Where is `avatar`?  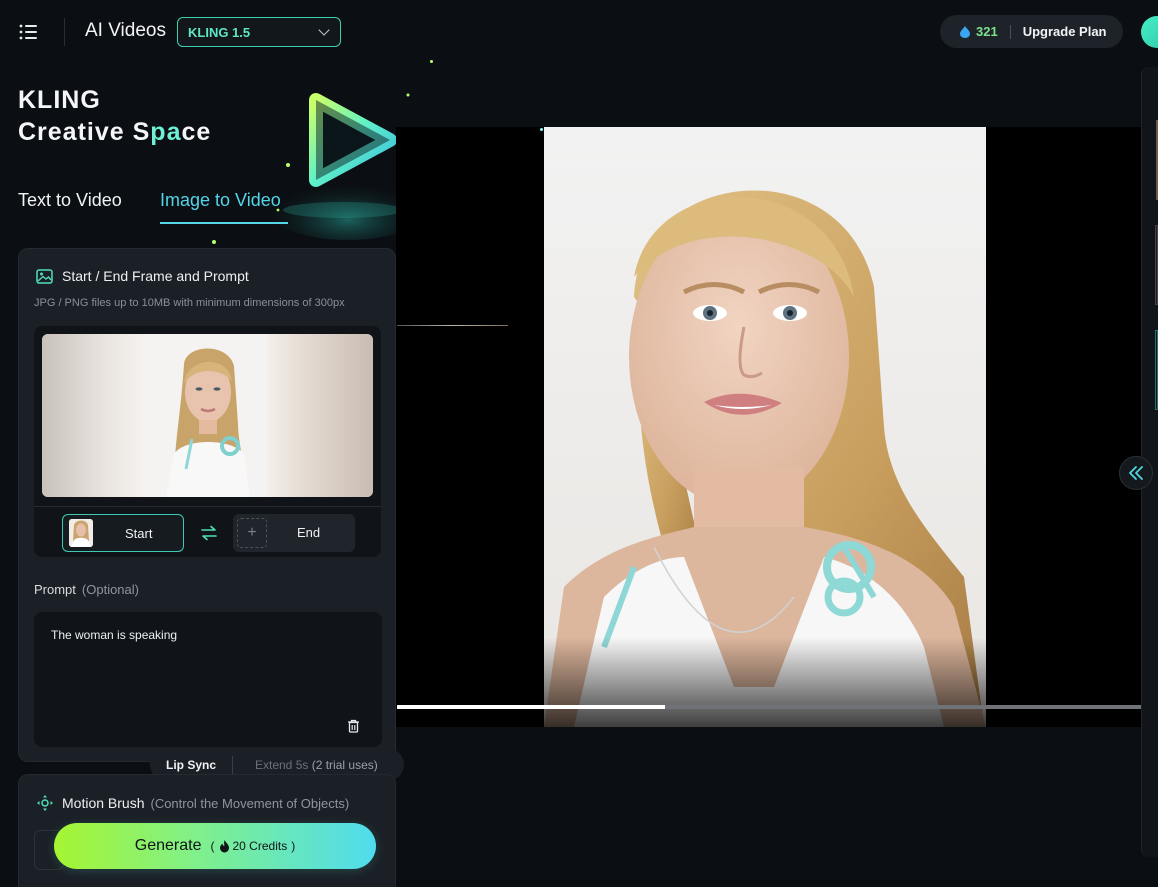 avatar is located at coordinates (1149, 32).